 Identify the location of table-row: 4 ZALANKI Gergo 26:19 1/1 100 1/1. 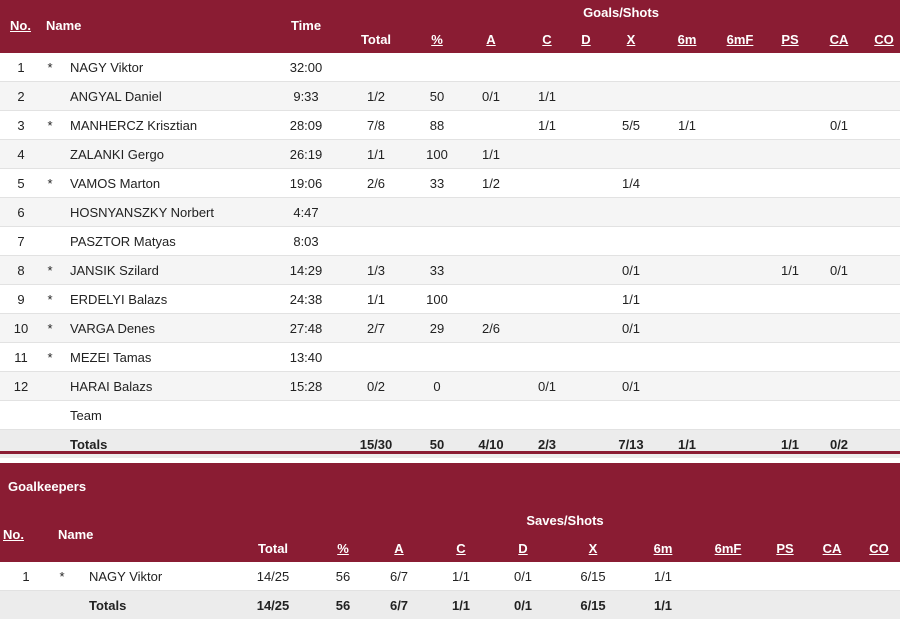
(450, 154).